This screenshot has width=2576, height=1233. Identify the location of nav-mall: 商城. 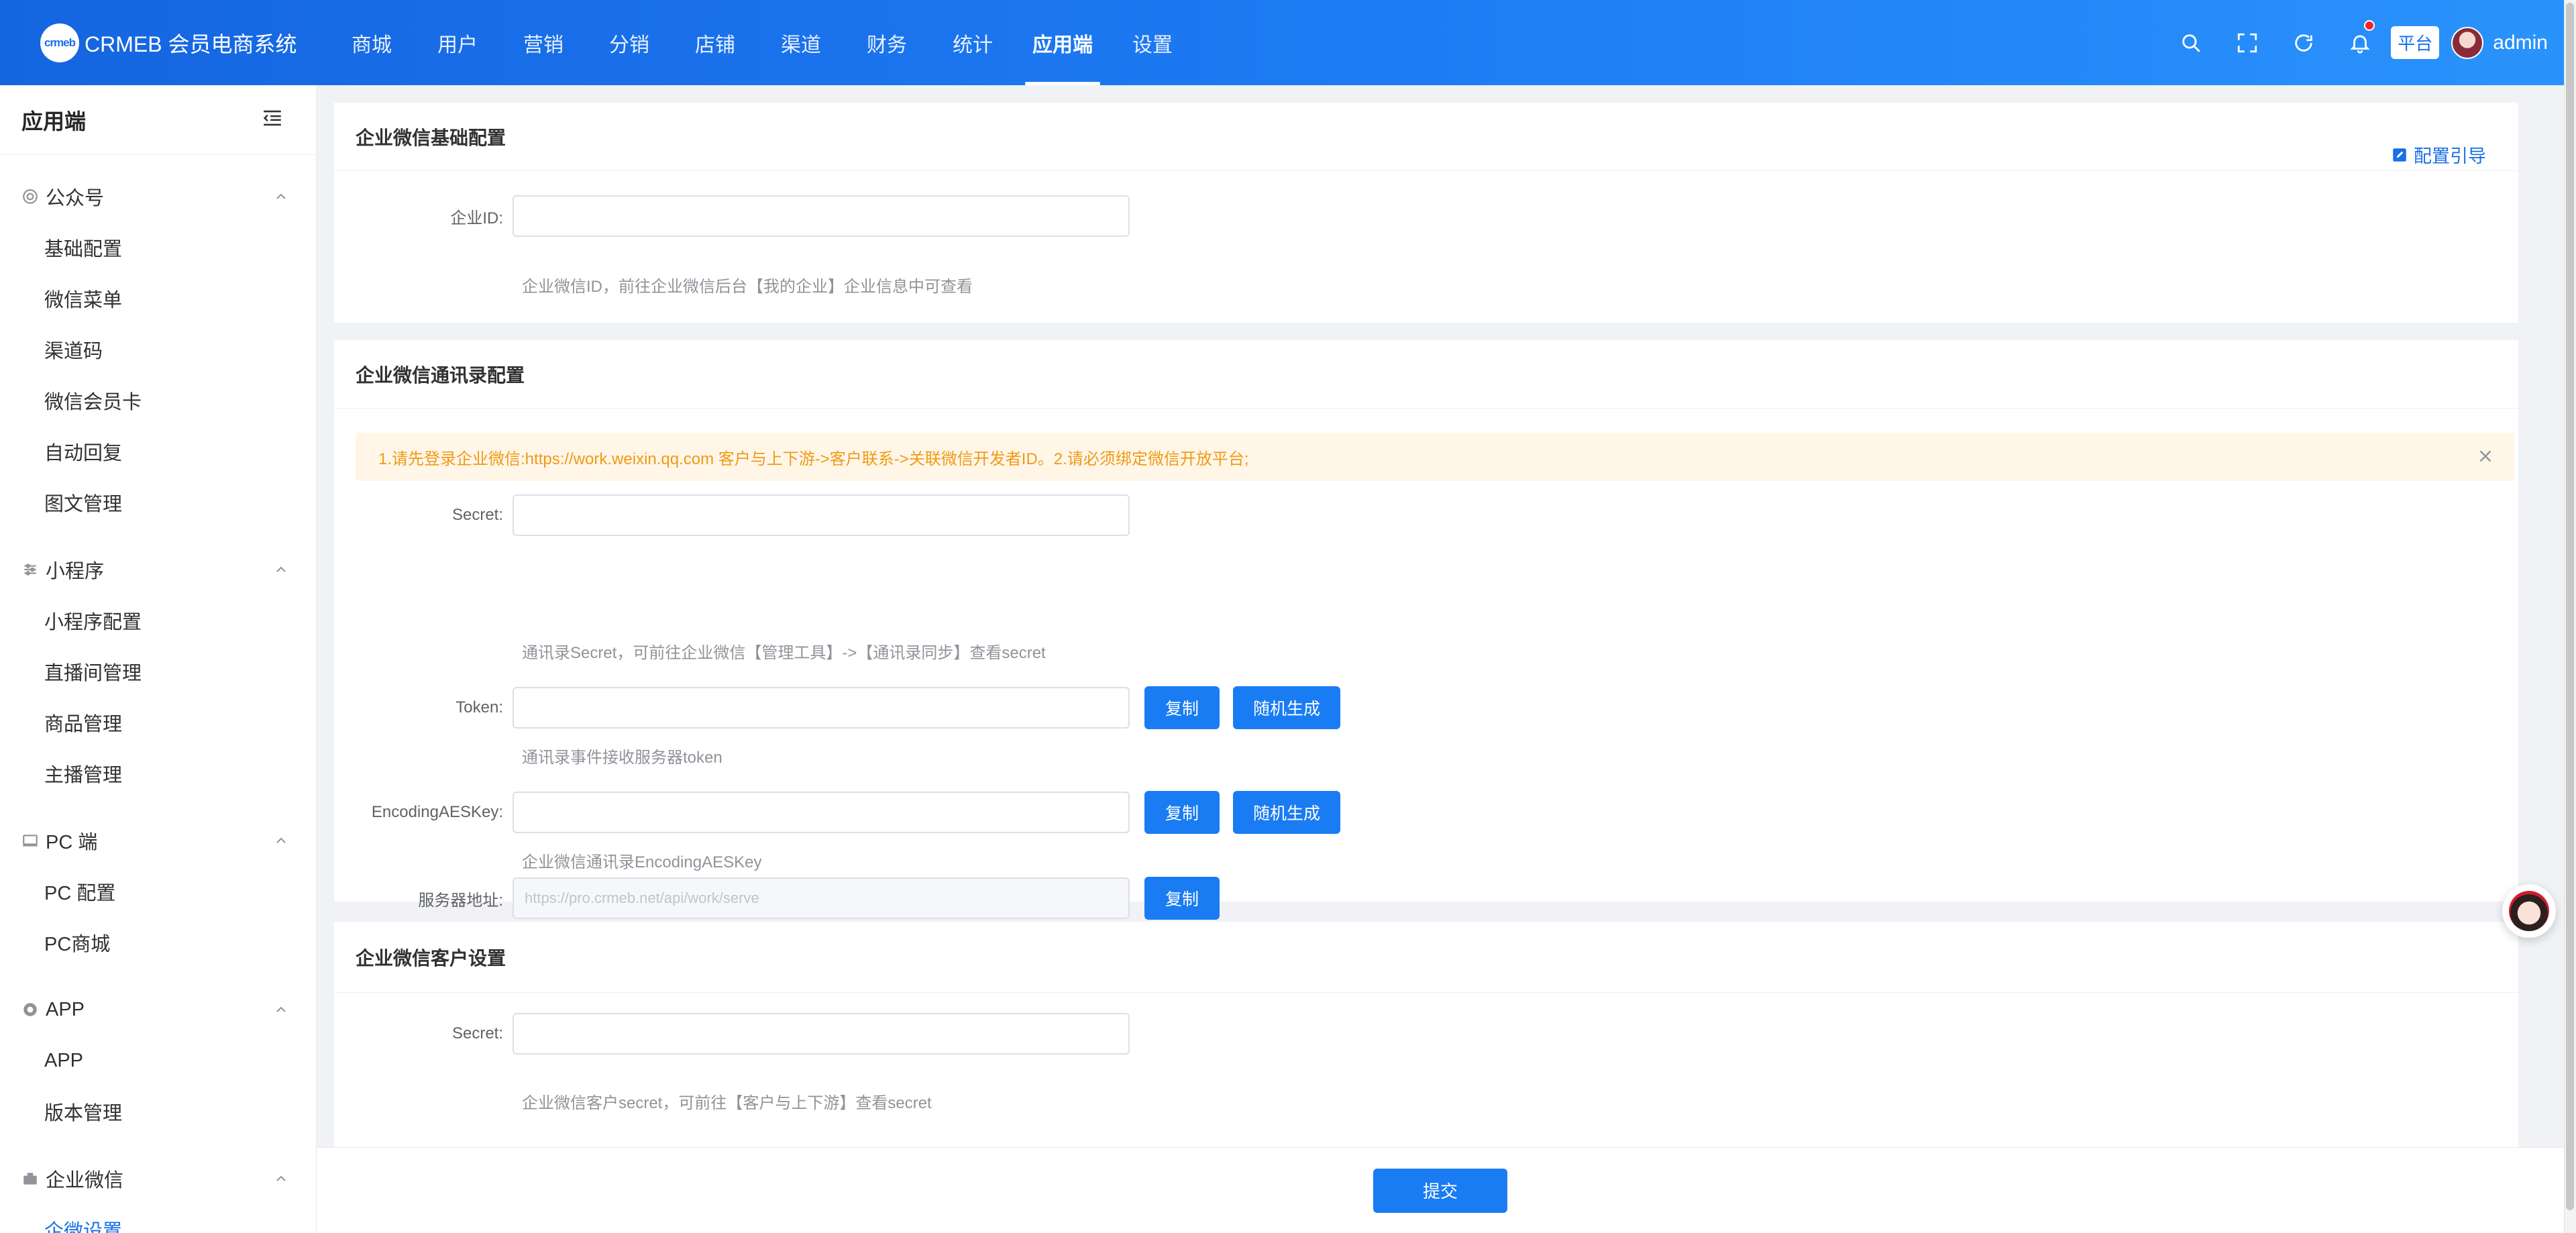
(372, 43).